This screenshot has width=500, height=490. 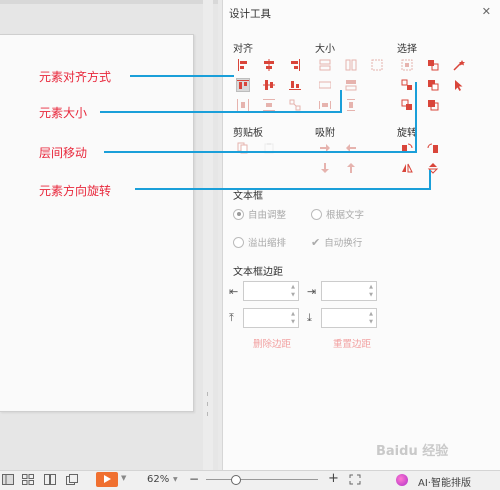 I want to click on margin-bottom-row: ⤓ ▲ ▼, so click(x=342, y=318).